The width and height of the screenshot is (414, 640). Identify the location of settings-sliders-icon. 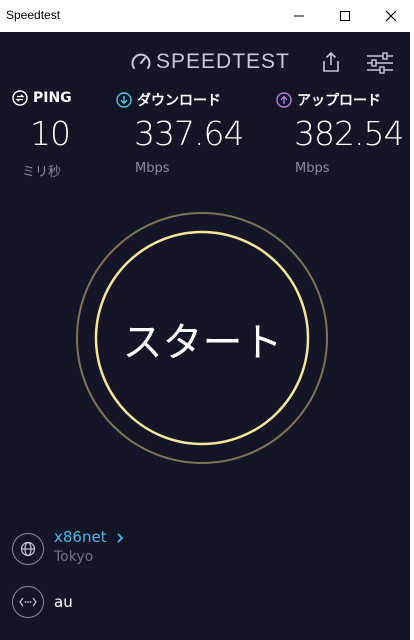
(380, 63).